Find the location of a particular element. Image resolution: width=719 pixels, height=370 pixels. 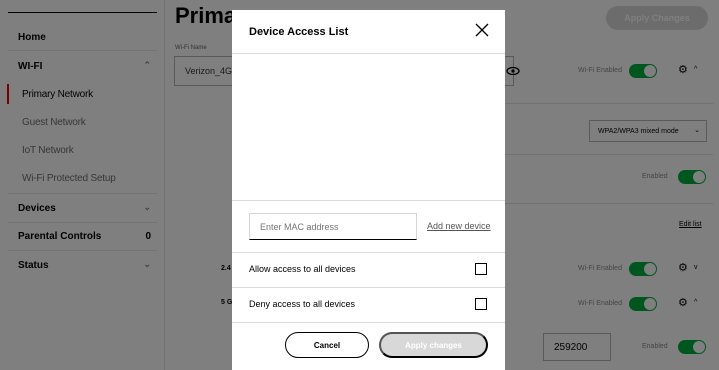

dialog-header-divider is located at coordinates (368, 53).